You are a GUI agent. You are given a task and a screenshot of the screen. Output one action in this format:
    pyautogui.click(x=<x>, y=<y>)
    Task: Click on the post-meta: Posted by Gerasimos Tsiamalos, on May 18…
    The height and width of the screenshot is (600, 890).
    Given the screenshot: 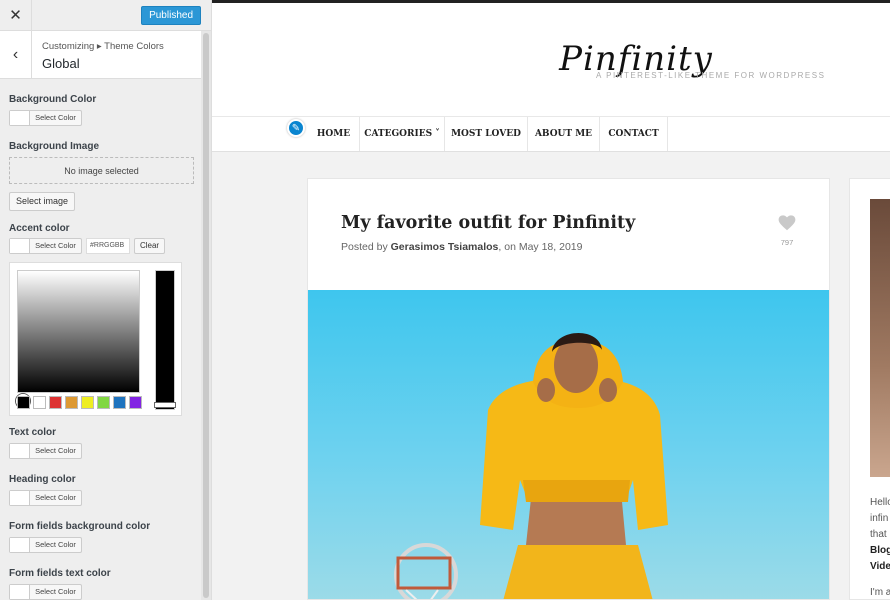 What is the action you would take?
    pyautogui.click(x=461, y=247)
    